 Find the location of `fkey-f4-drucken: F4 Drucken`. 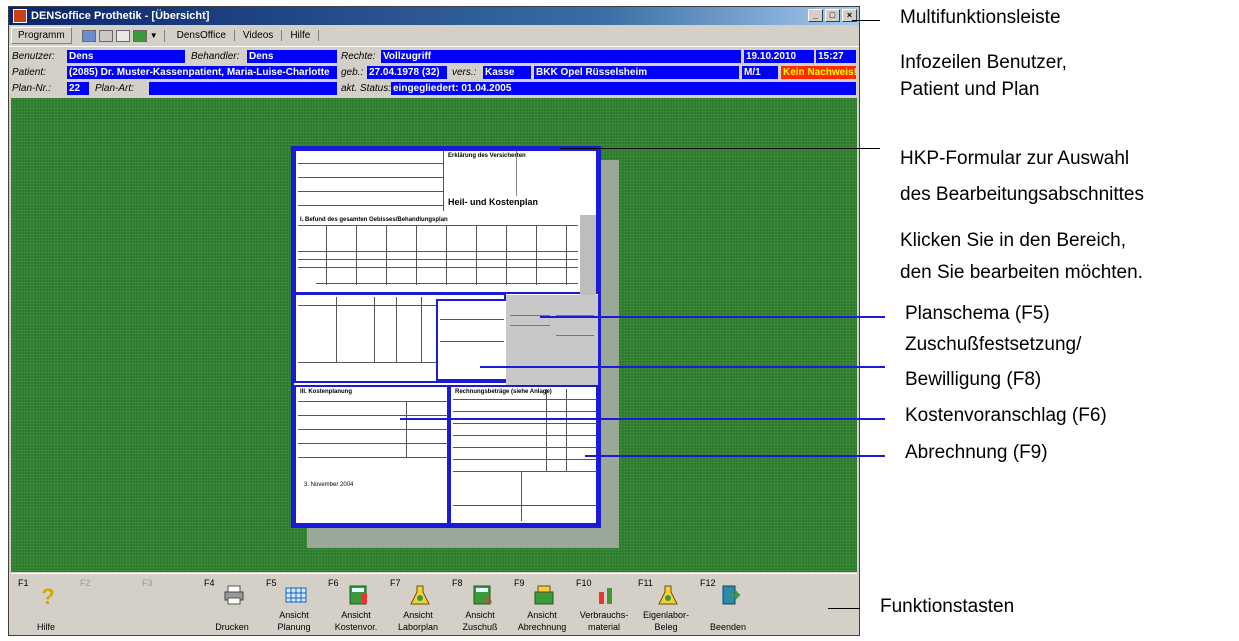

fkey-f4-drucken: F4 Drucken is located at coordinates (232, 605).